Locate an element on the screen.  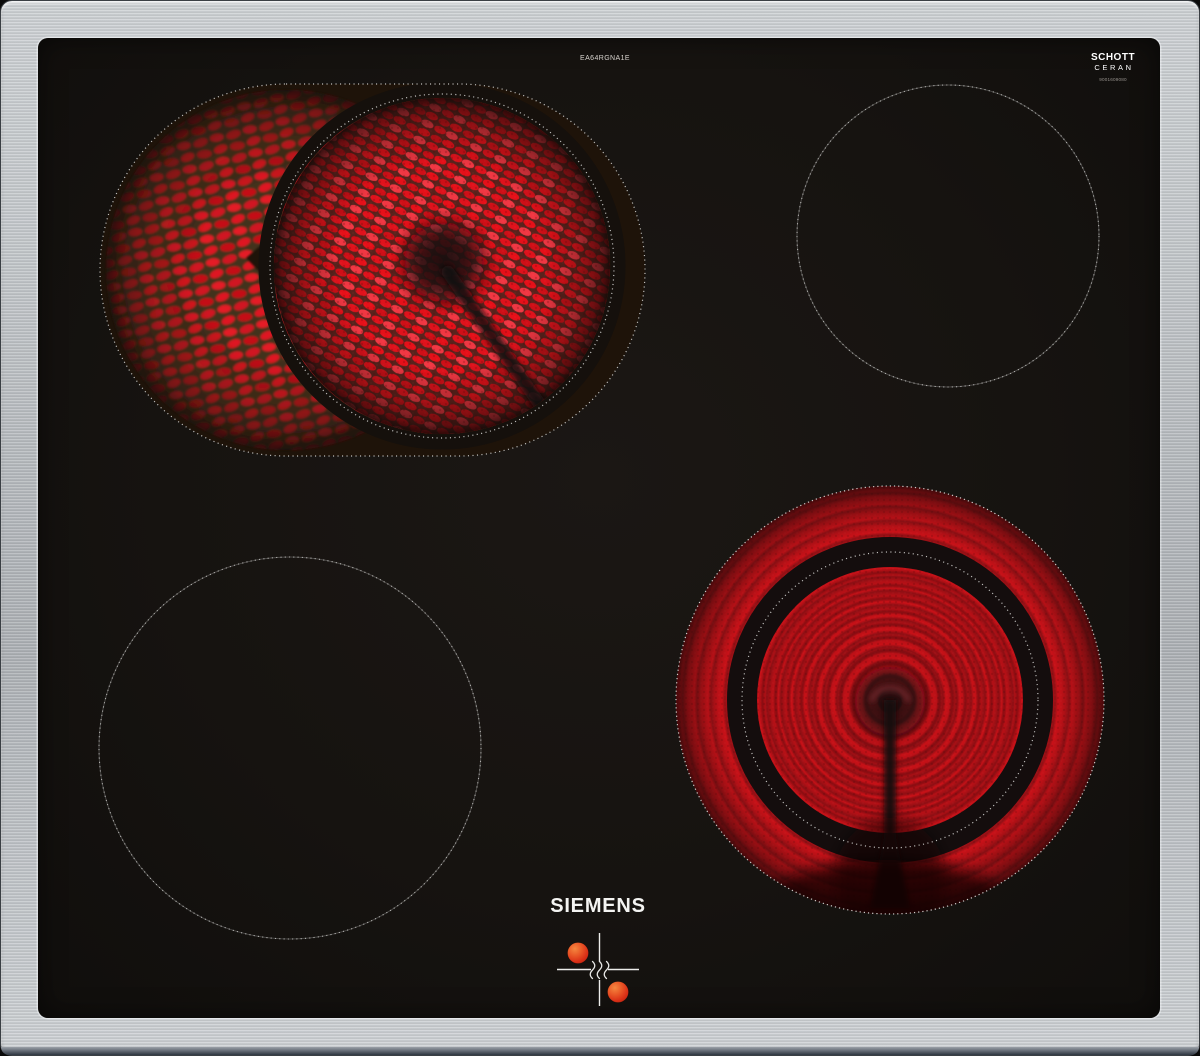
zone-rear-right is located at coordinates (948, 236).